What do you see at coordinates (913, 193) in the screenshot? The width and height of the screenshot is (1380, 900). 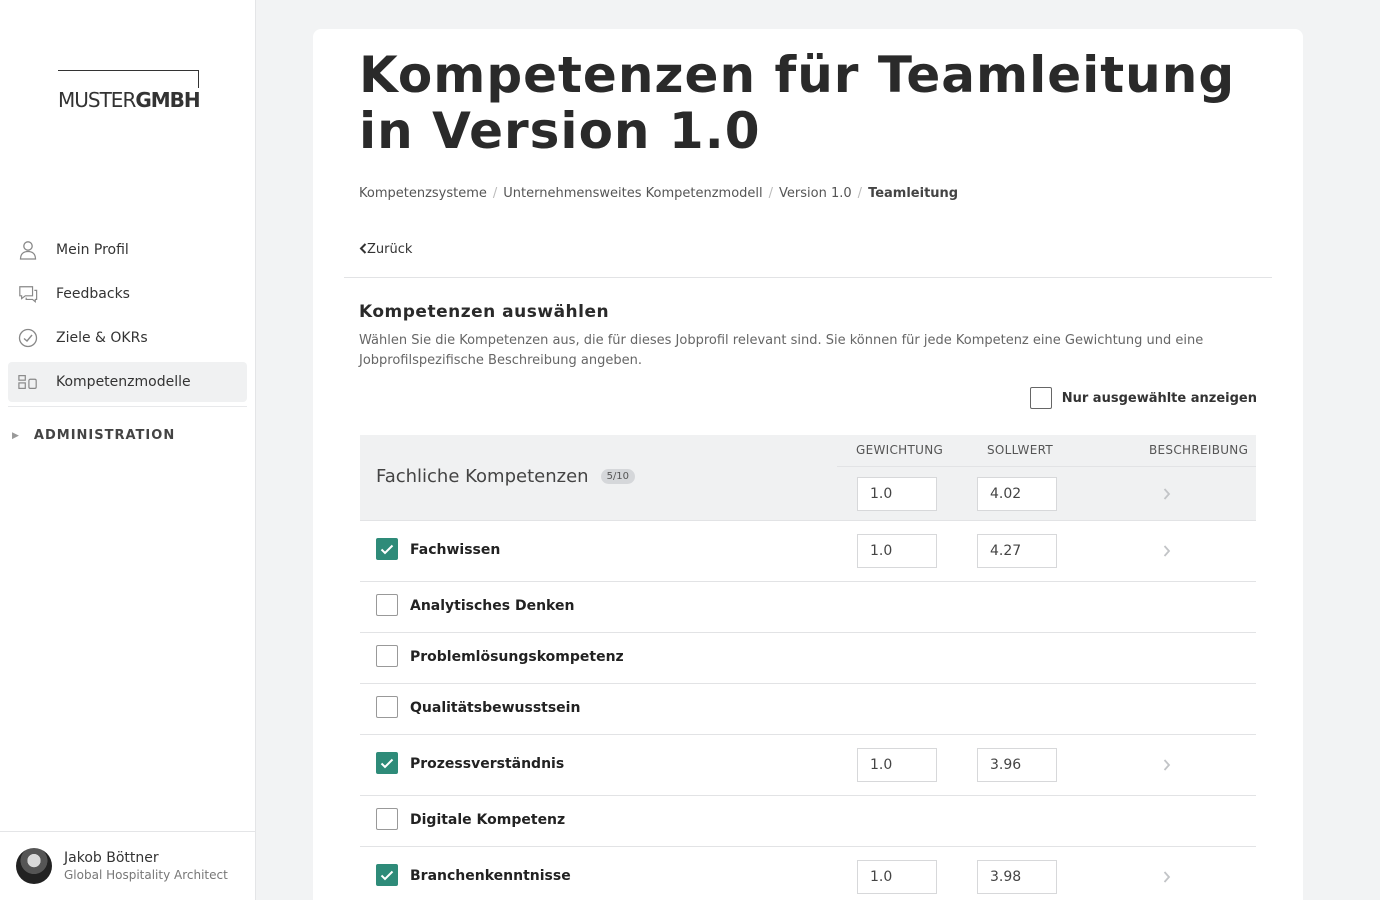 I see `breadcrumb-current: Teamleitung` at bounding box center [913, 193].